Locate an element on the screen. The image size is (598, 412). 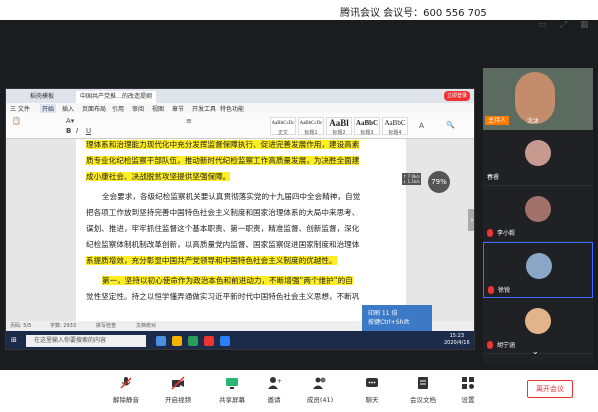
spell-check: 拼写检查 is located at coordinates (106, 325).